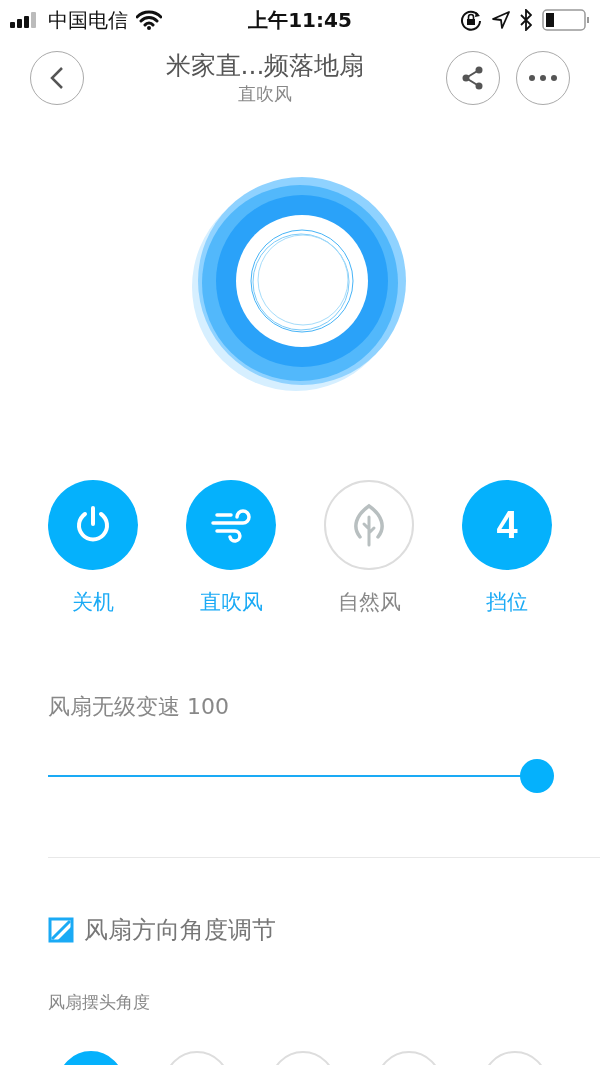 The height and width of the screenshot is (1065, 600). What do you see at coordinates (265, 94) in the screenshot?
I see `device-mode: 直吹风` at bounding box center [265, 94].